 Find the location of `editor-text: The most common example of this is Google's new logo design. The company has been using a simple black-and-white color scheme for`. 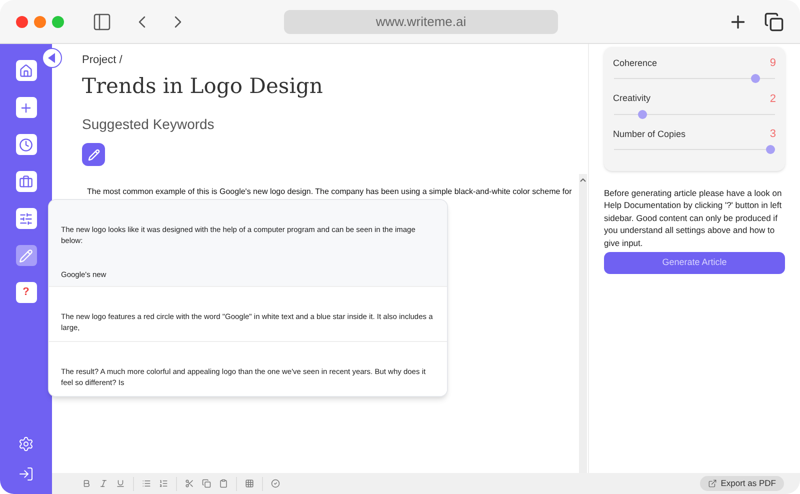

editor-text: The most common example of this is Google's new logo design. The company has been using a simple black-and-white color scheme for is located at coordinates (329, 192).